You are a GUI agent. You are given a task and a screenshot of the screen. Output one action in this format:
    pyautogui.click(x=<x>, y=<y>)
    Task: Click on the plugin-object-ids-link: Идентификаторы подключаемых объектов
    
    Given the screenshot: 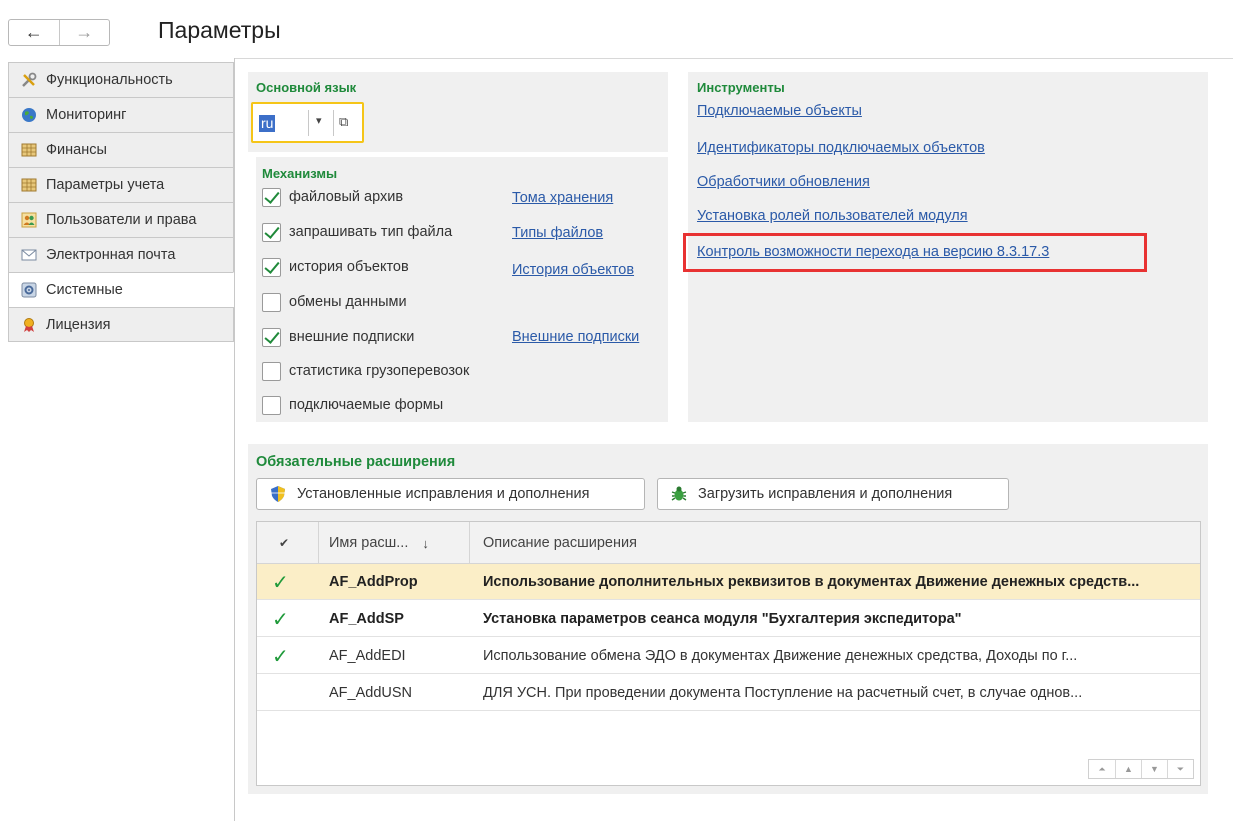 What is the action you would take?
    pyautogui.click(x=841, y=148)
    